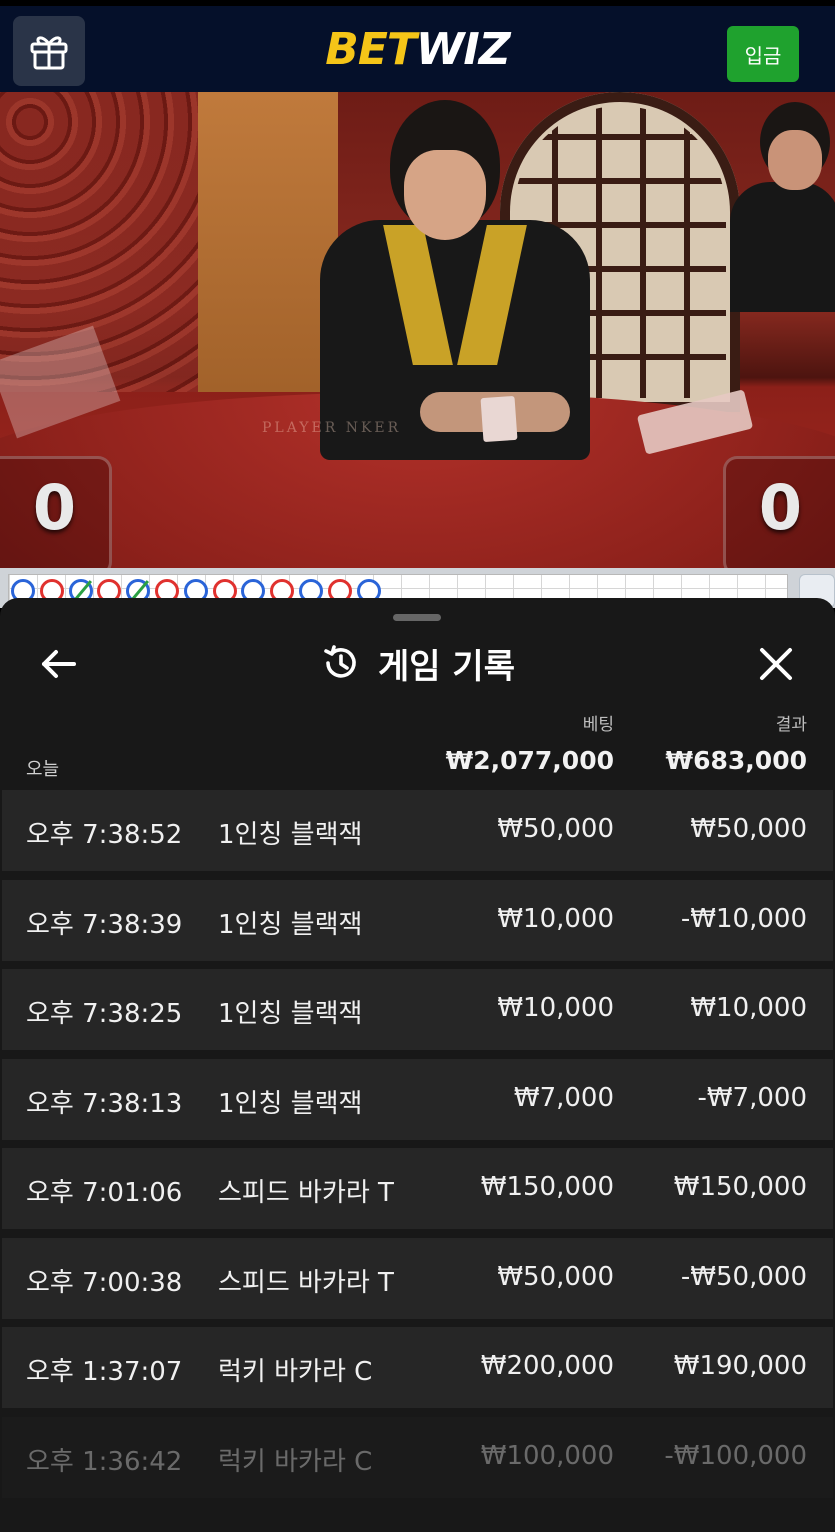  I want to click on banker-score: 0, so click(779, 512).